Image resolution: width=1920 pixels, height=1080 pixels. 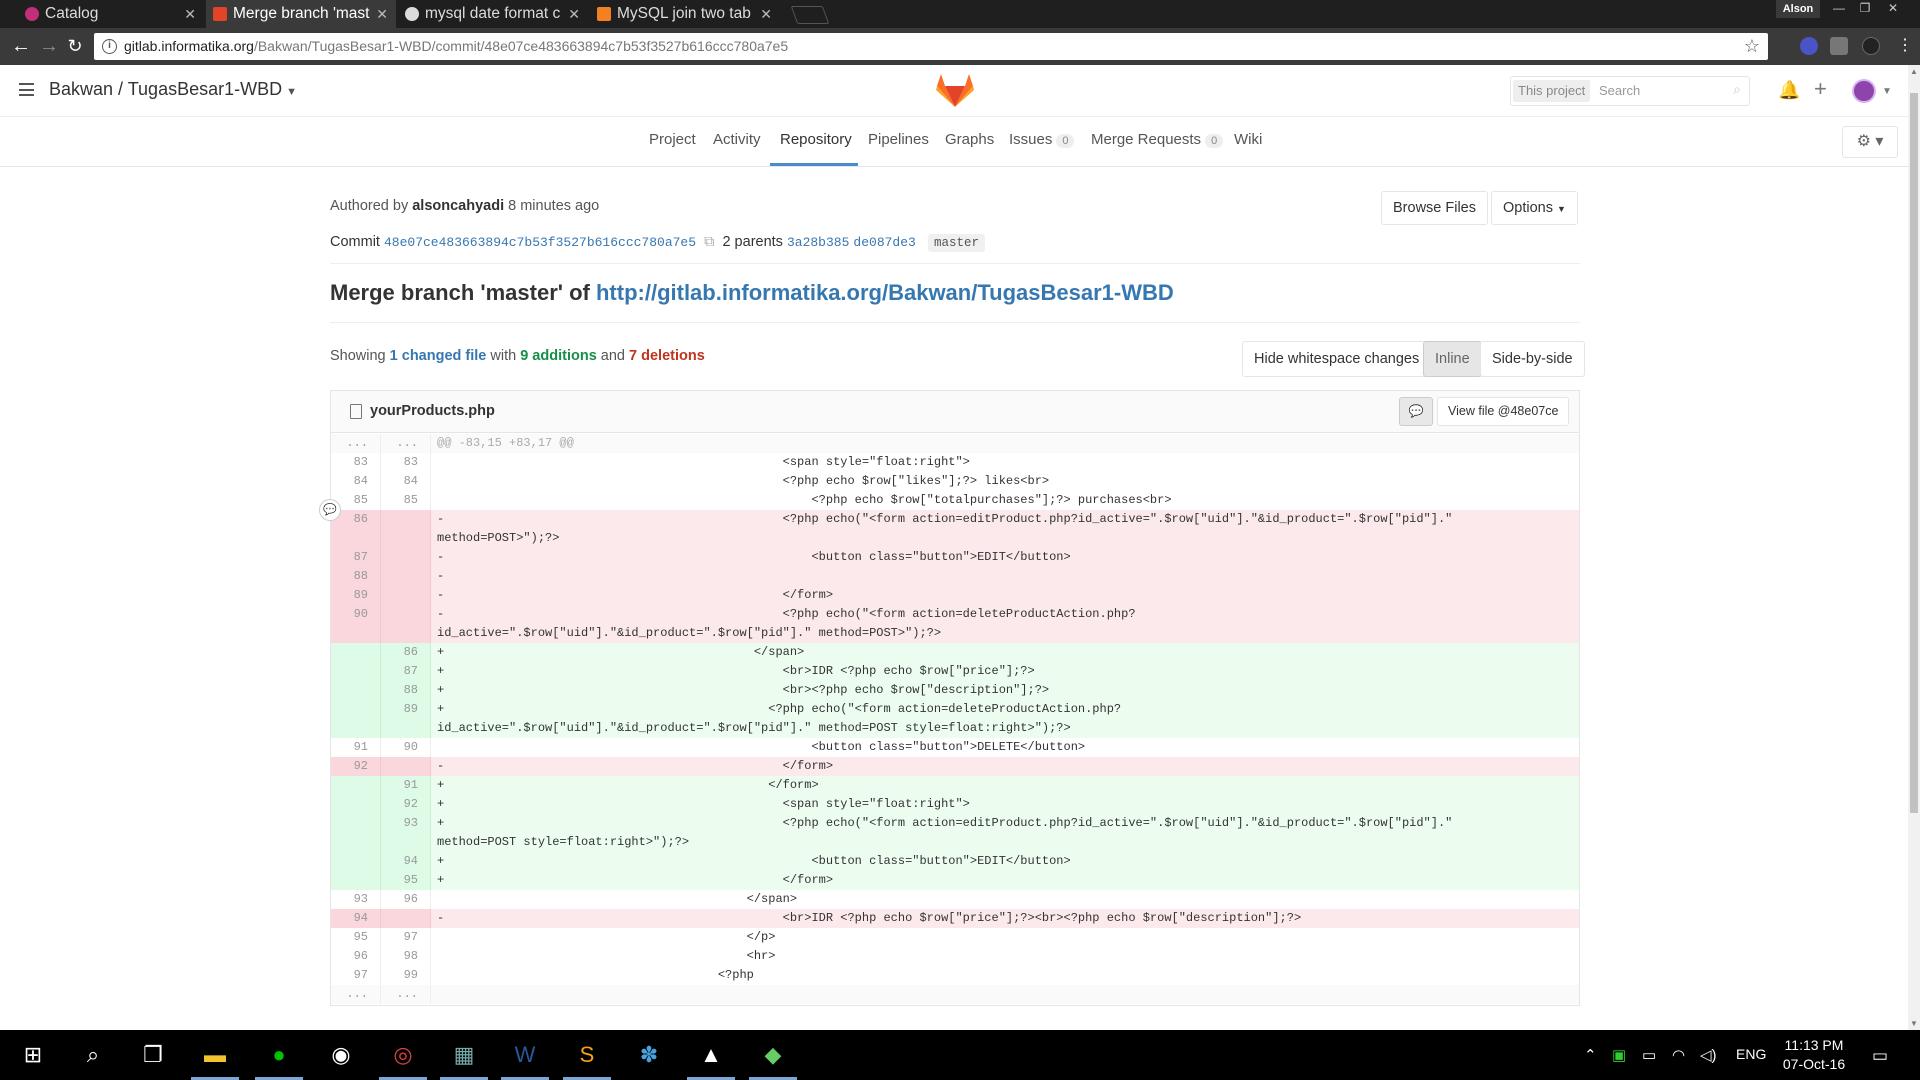 What do you see at coordinates (356, 956) in the screenshot?
I see `old-line-number: 96` at bounding box center [356, 956].